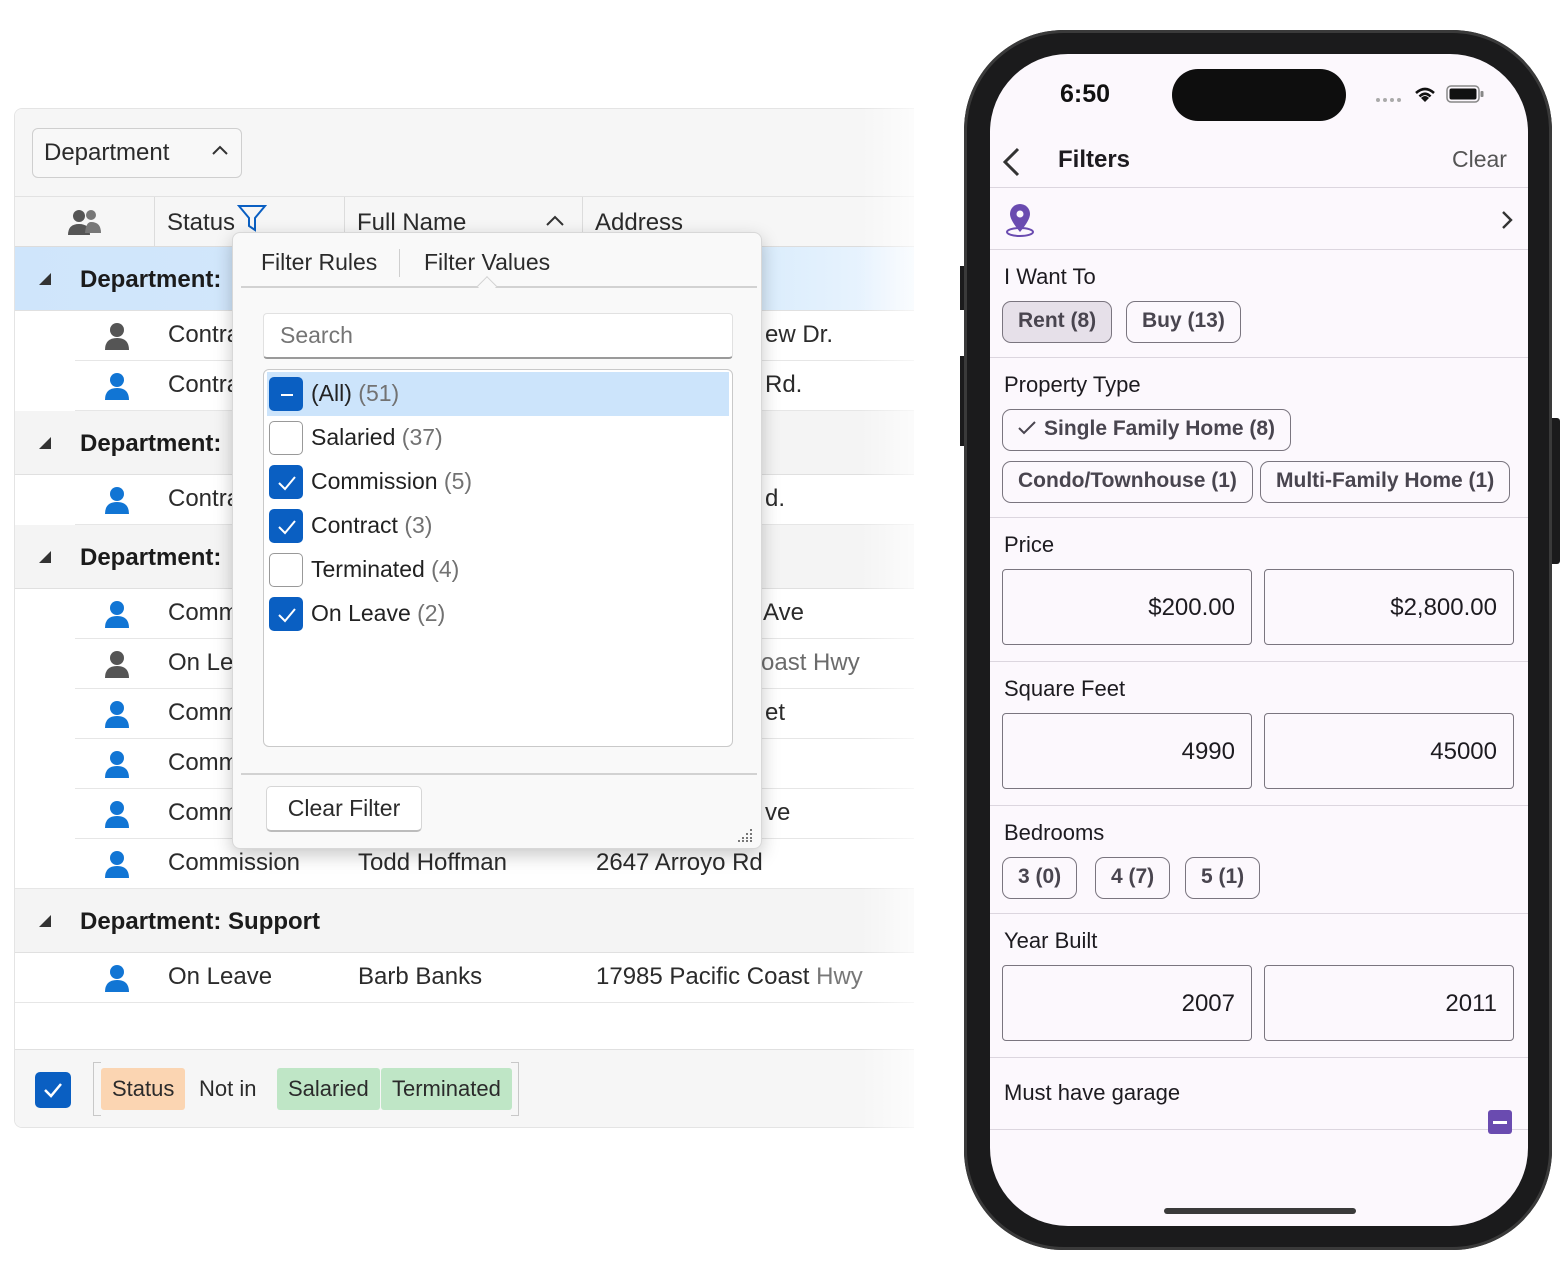 The width and height of the screenshot is (1560, 1280). I want to click on tab-selected-notch, so click(487, 286).